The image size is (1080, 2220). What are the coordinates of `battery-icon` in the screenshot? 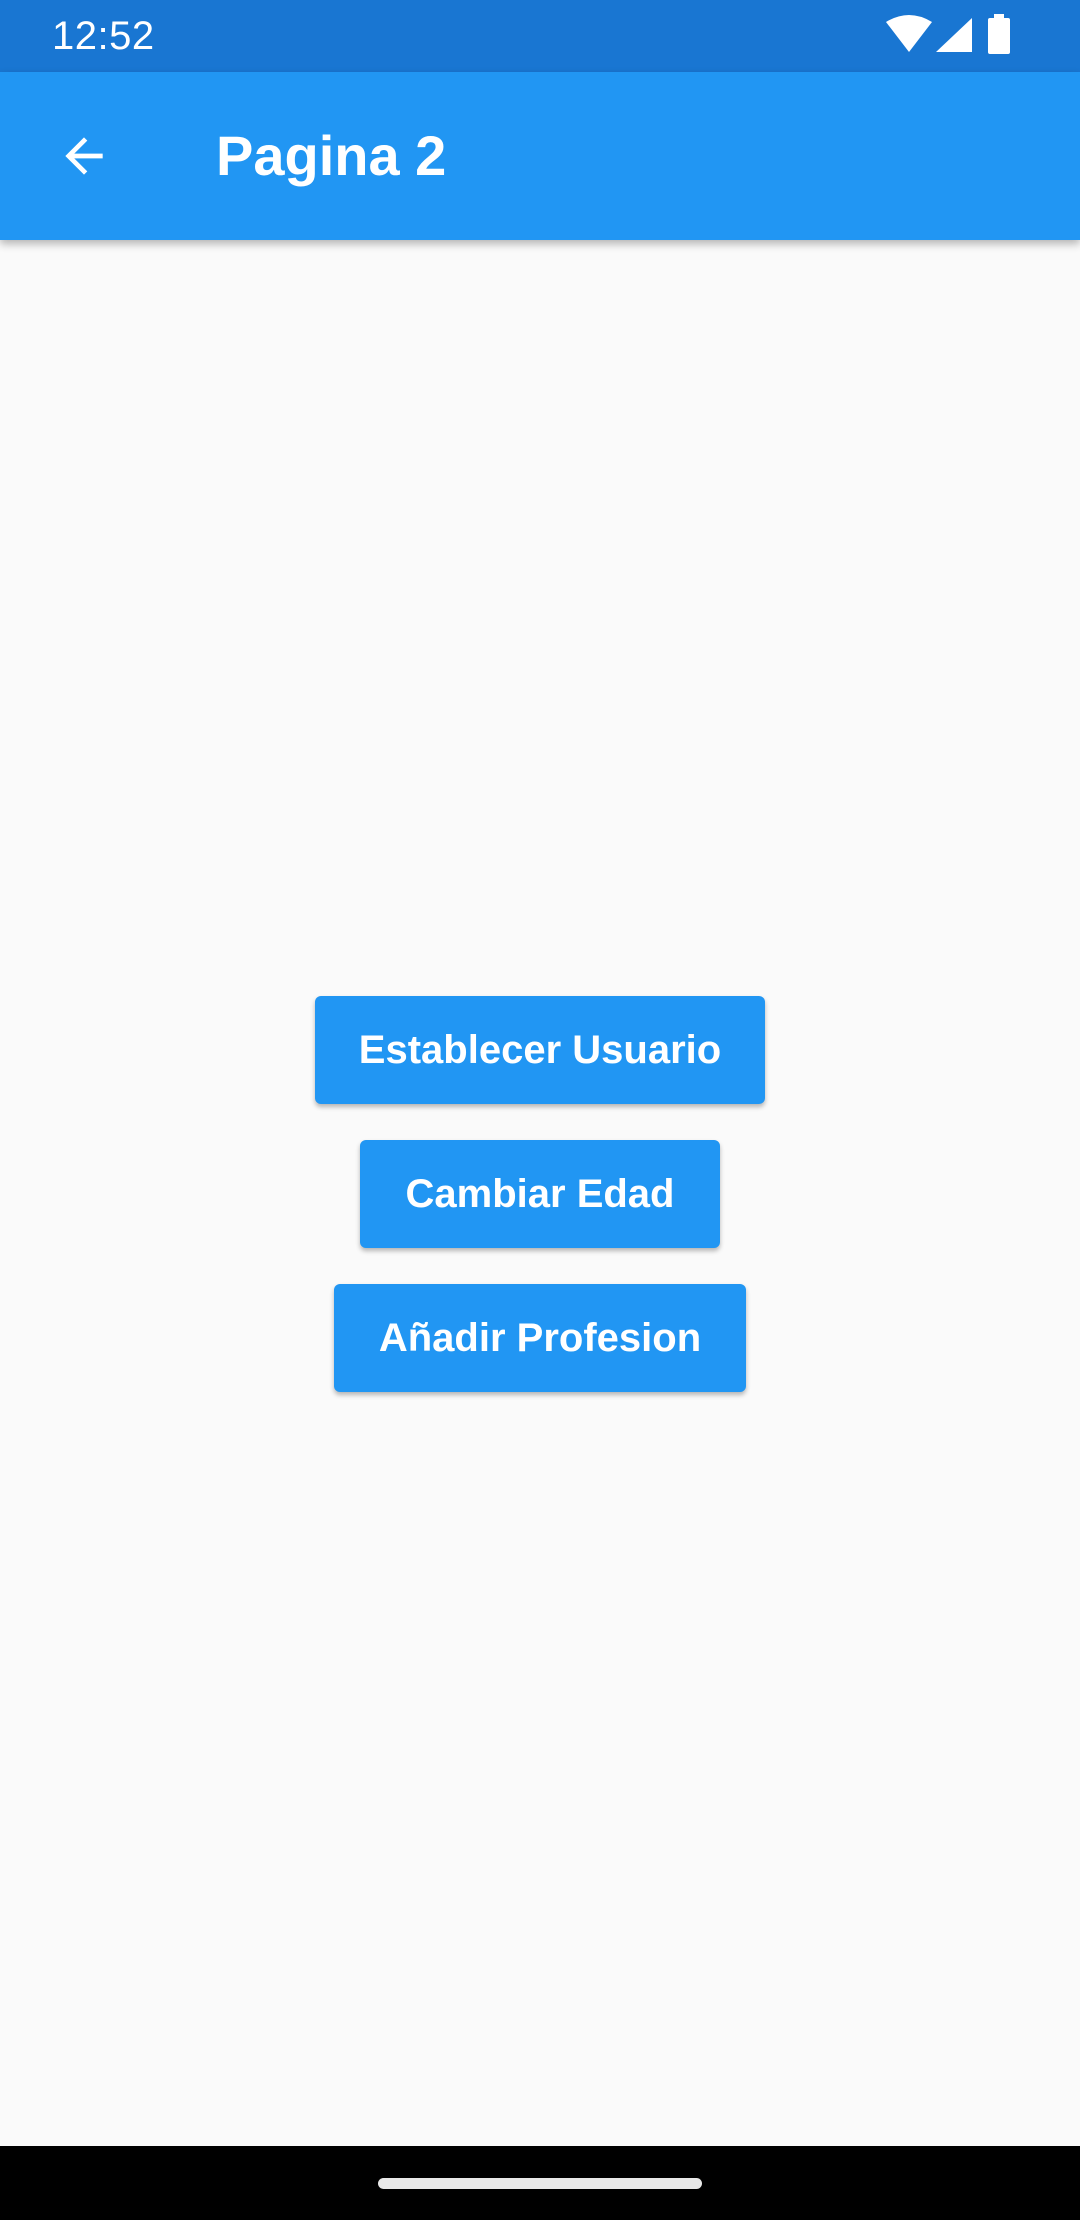 It's located at (999, 34).